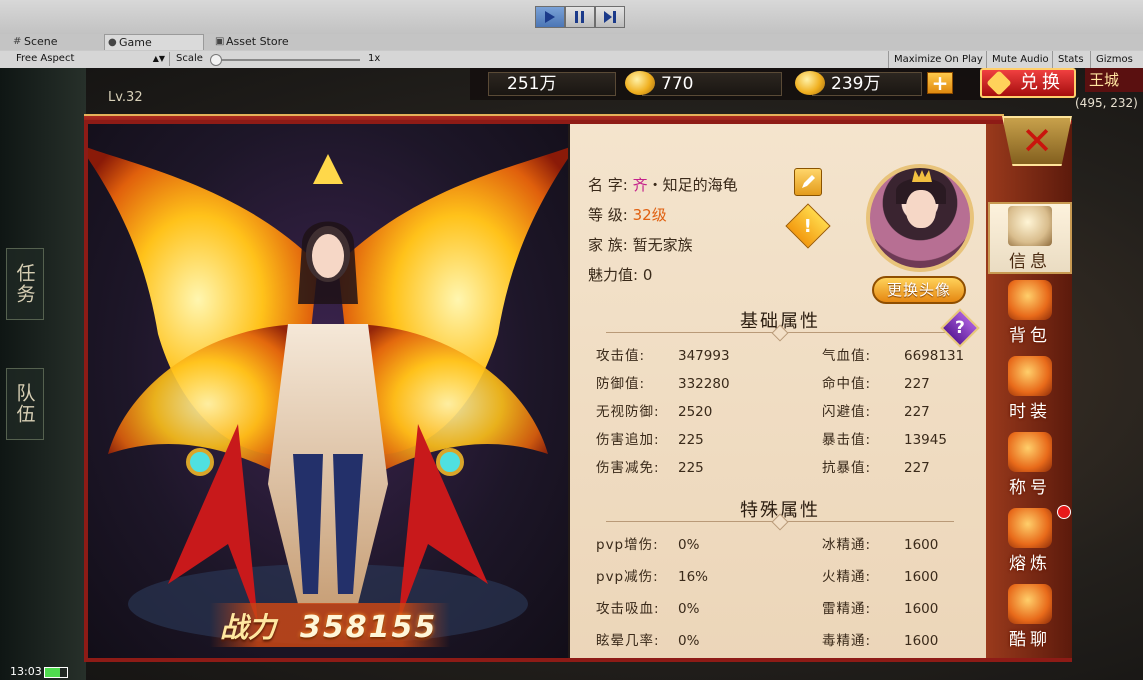 The image size is (1143, 680). What do you see at coordinates (999, 83) in the screenshot?
I see `exchange-icon` at bounding box center [999, 83].